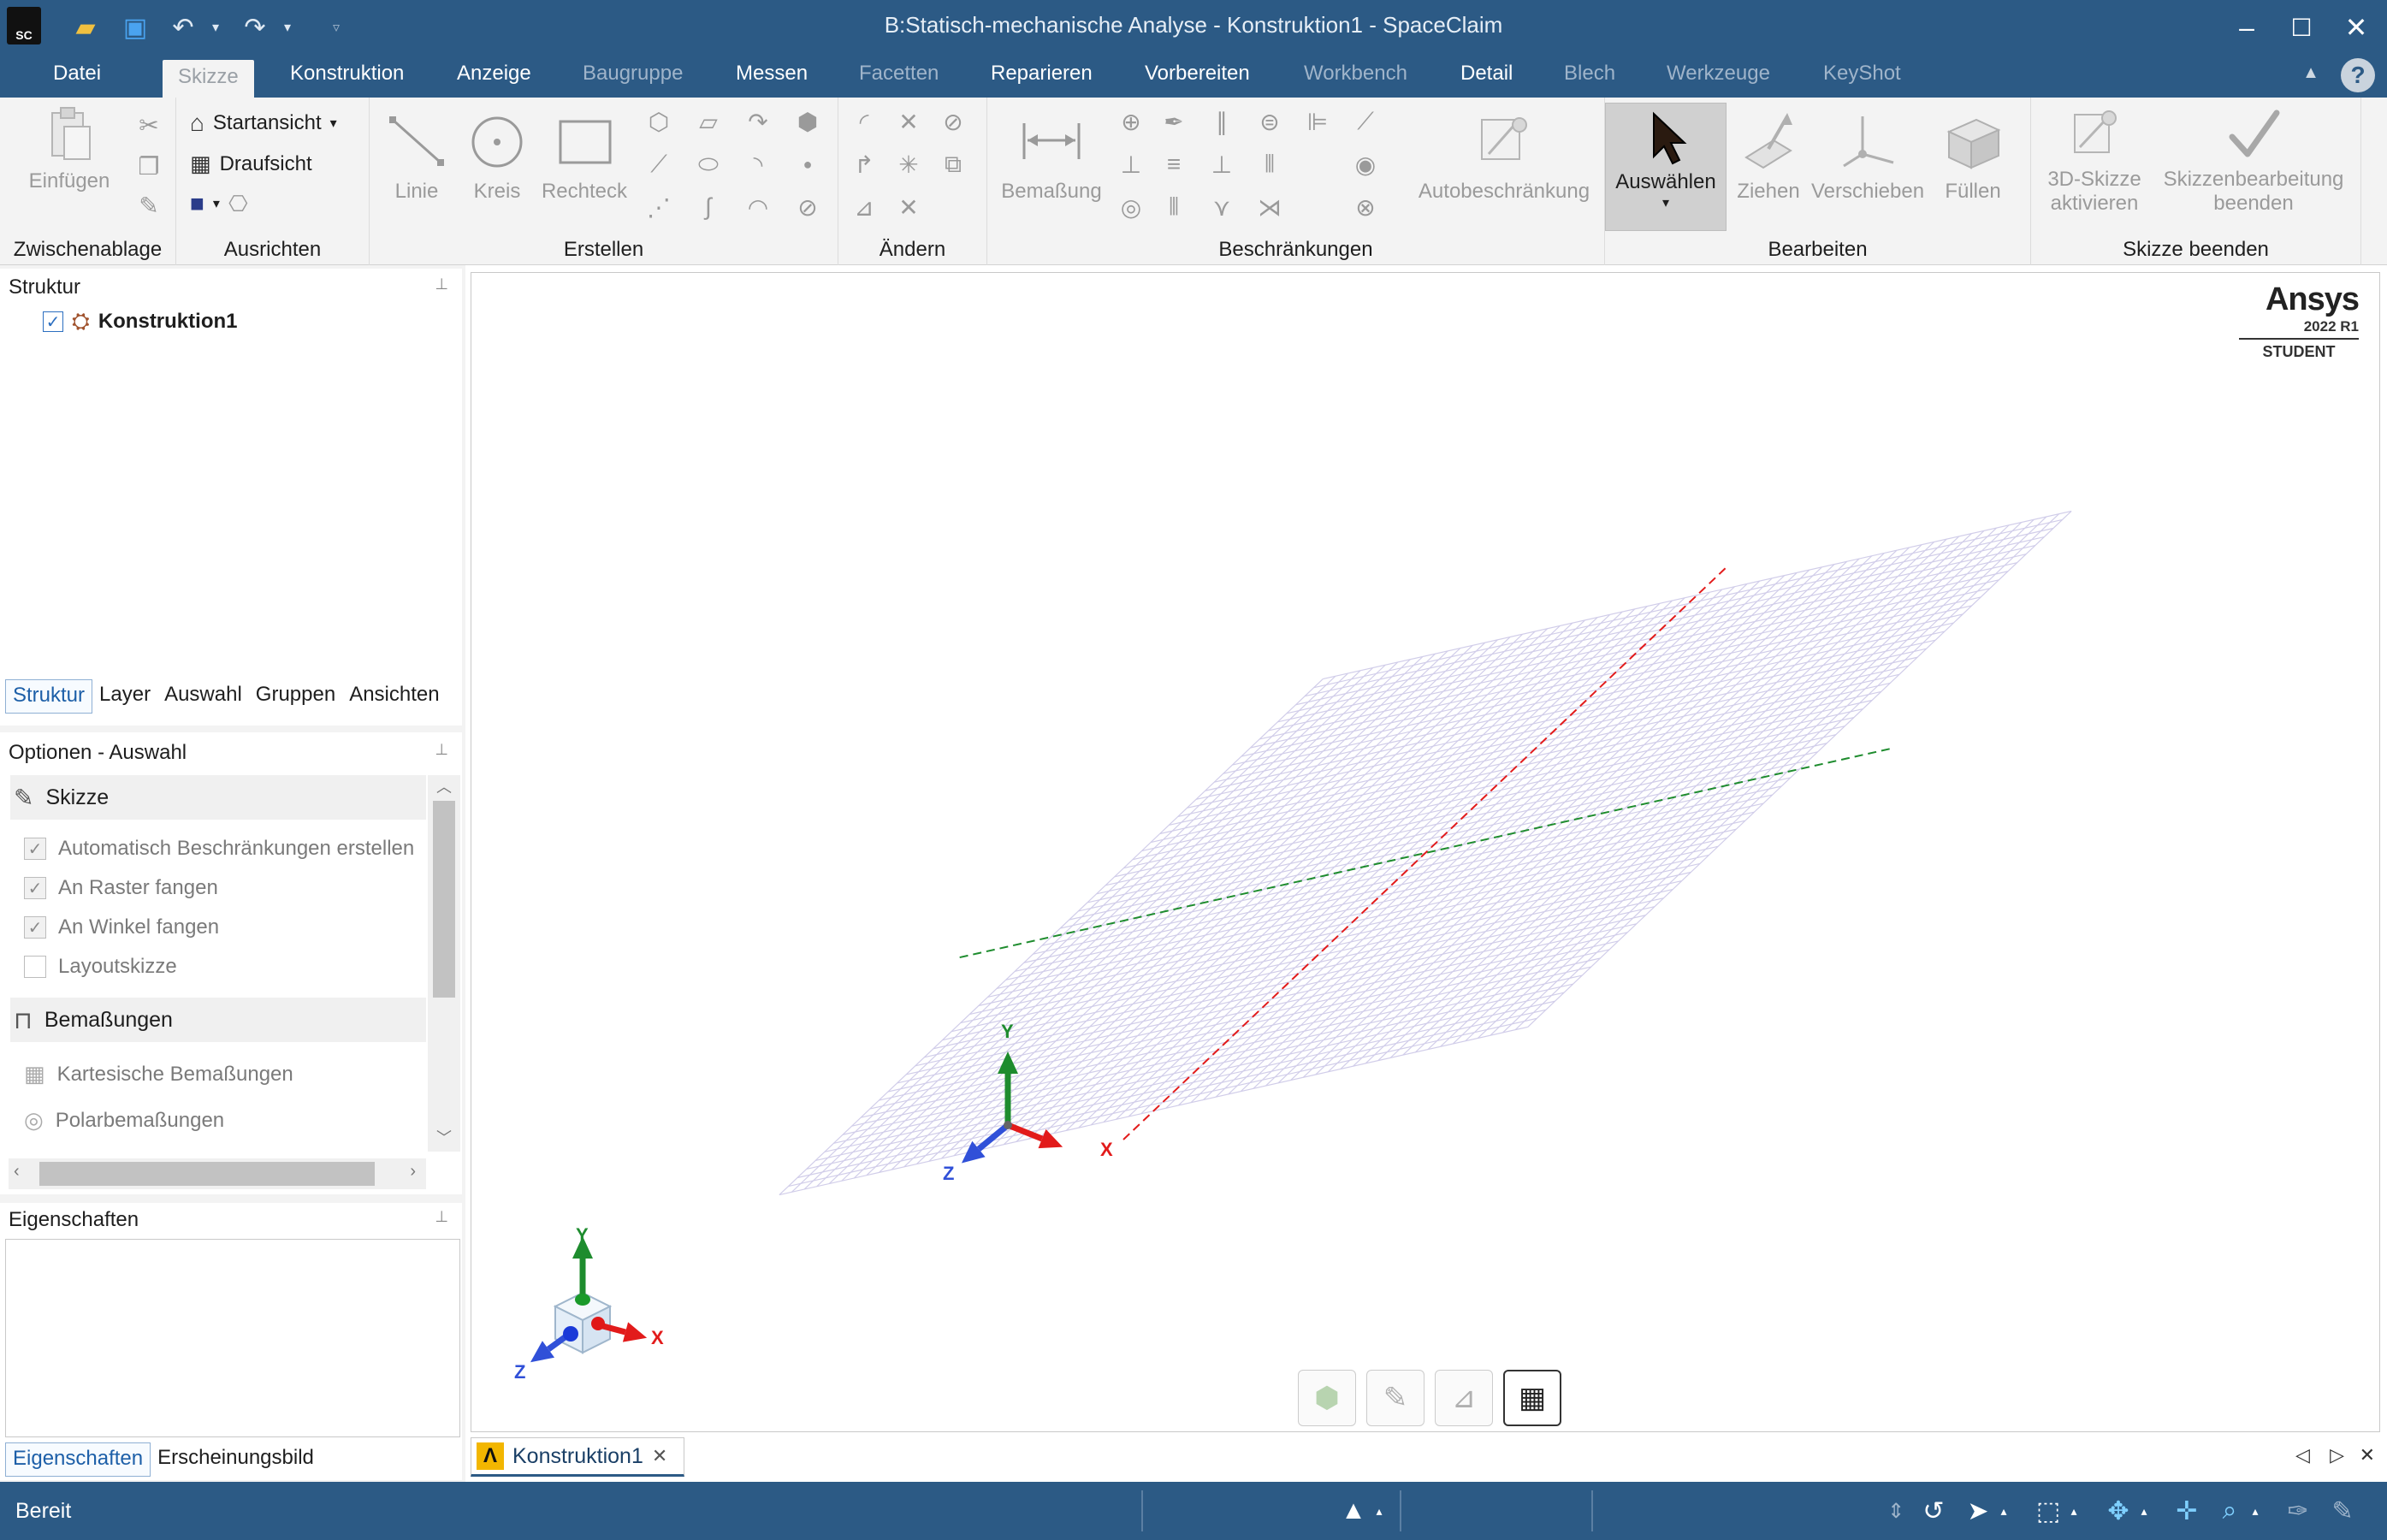 This screenshot has height=1540, width=2387. I want to click on view-dropdown-icon: ▾, so click(216, 203).